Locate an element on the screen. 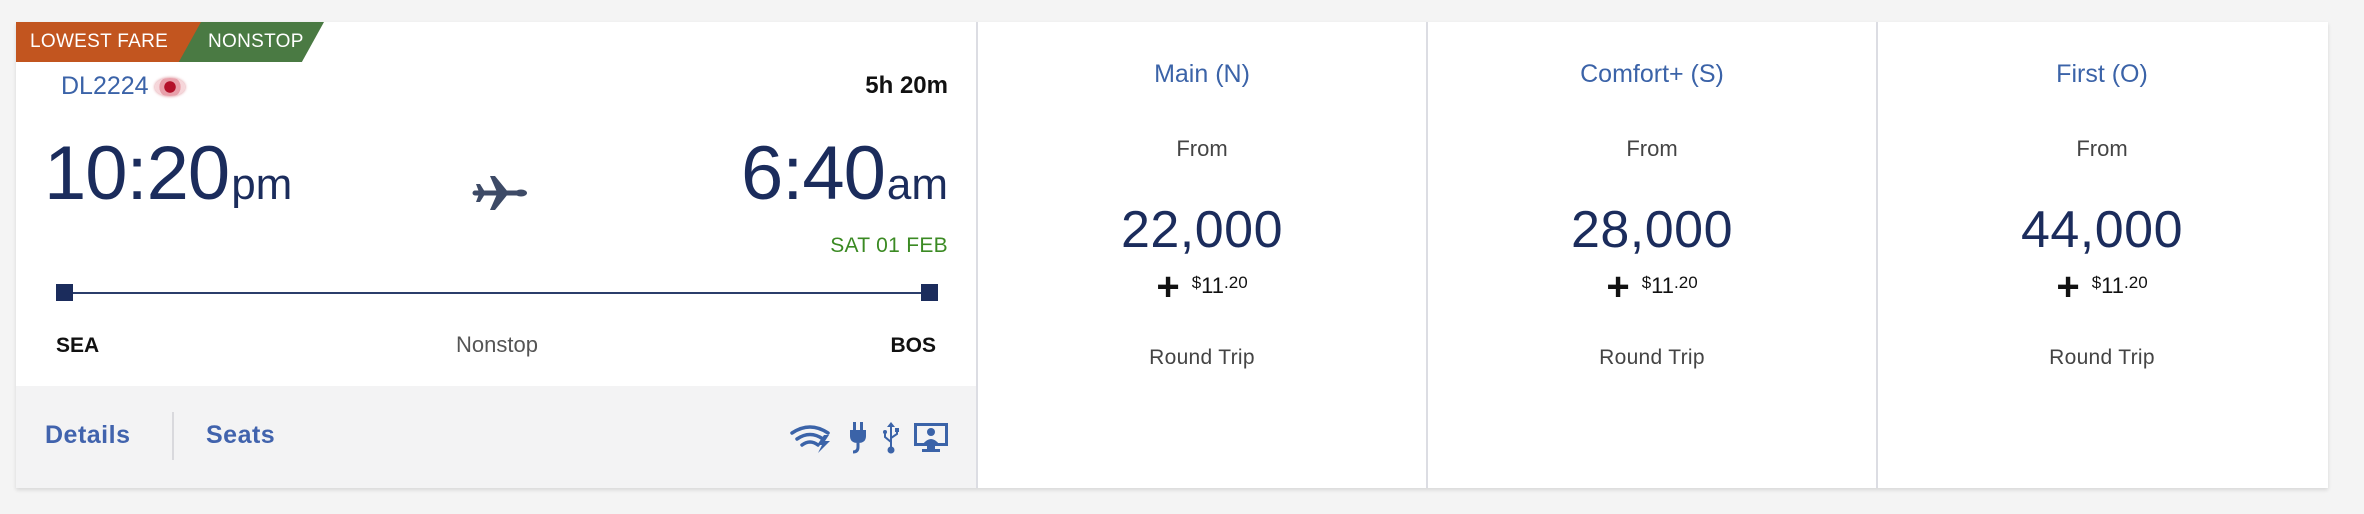 Image resolution: width=2364 pixels, height=514 pixels. departure-time: 10:20pm is located at coordinates (168, 173).